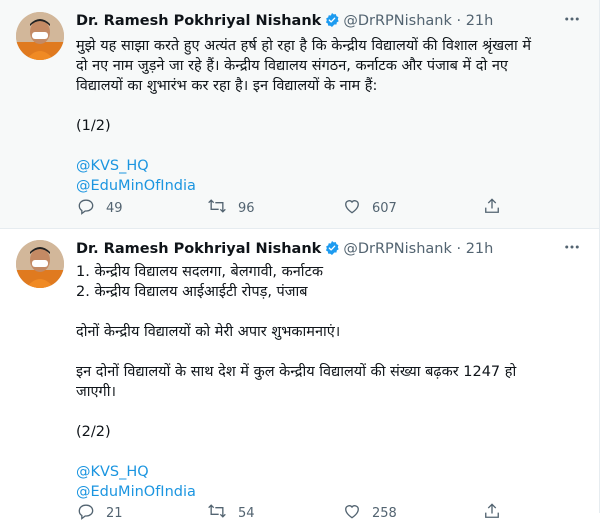  I want to click on reply-count: 21, so click(114, 513).